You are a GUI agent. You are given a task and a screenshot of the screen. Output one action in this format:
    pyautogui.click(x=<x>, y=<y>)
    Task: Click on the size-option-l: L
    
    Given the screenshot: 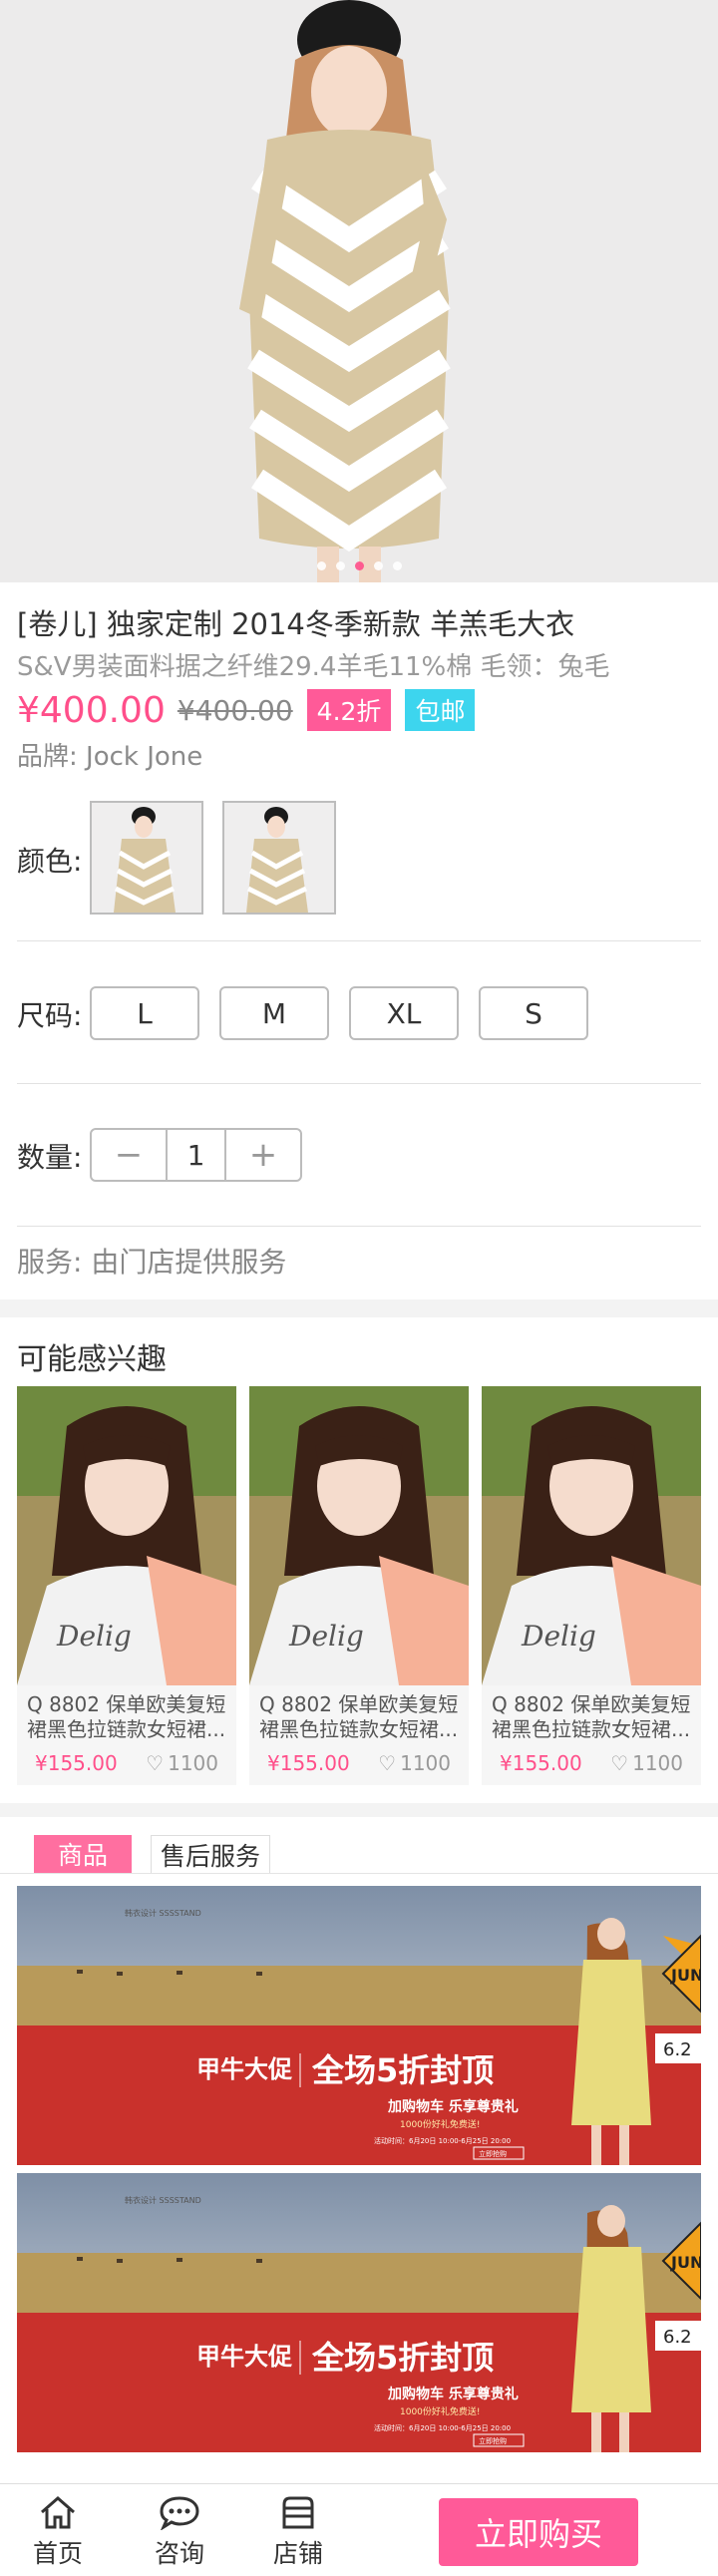 What is the action you would take?
    pyautogui.click(x=144, y=1013)
    